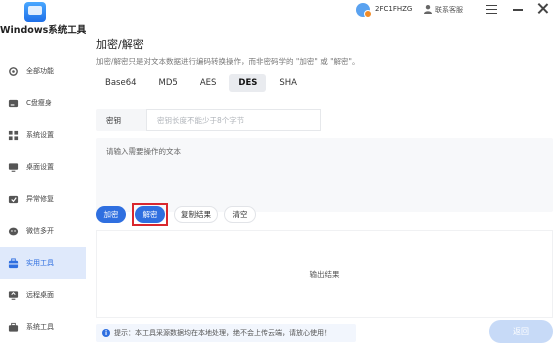  Describe the element at coordinates (40, 327) in the screenshot. I see `sidebar-item-label: 系统工具` at that location.